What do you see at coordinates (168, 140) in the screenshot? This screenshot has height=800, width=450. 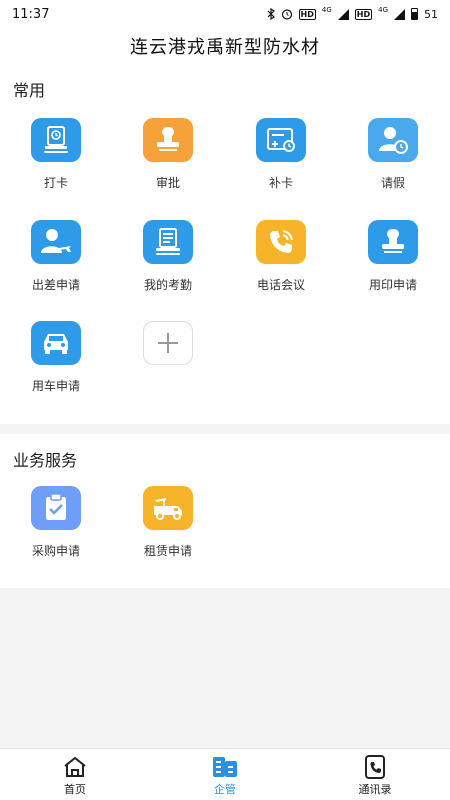 I see `stamp-approval-icon` at bounding box center [168, 140].